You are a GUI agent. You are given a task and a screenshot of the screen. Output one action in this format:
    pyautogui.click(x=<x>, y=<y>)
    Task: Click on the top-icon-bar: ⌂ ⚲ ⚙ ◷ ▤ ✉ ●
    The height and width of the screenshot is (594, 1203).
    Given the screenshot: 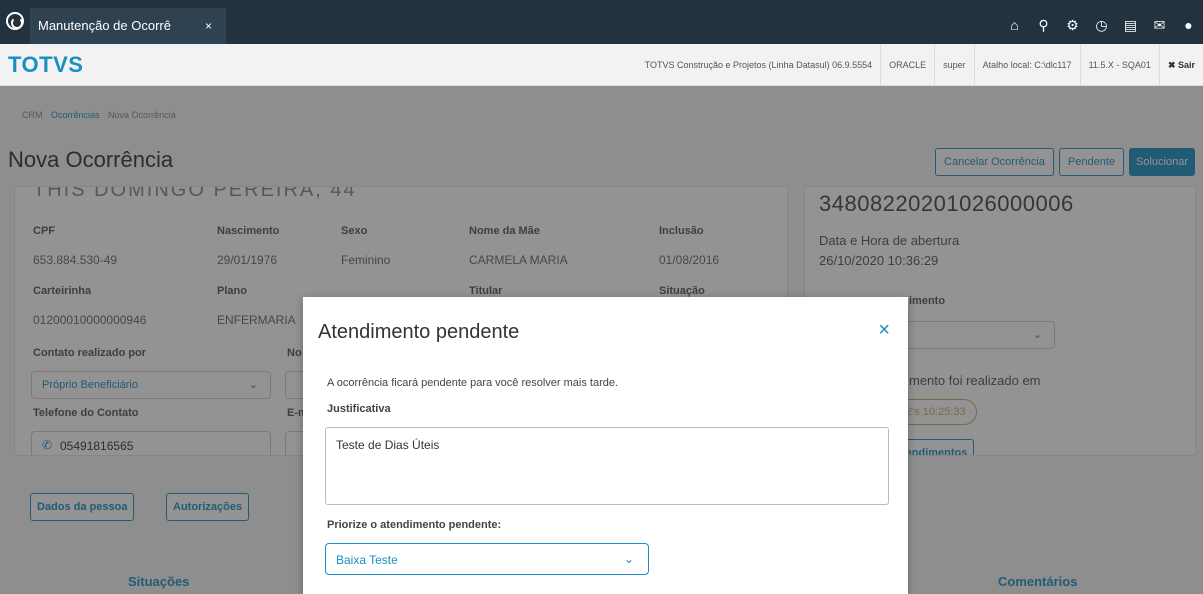 What is the action you would take?
    pyautogui.click(x=1101, y=25)
    